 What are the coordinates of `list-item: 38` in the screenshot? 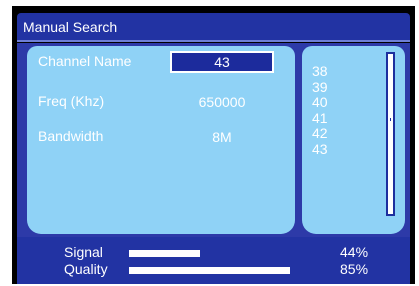 It's located at (320, 71).